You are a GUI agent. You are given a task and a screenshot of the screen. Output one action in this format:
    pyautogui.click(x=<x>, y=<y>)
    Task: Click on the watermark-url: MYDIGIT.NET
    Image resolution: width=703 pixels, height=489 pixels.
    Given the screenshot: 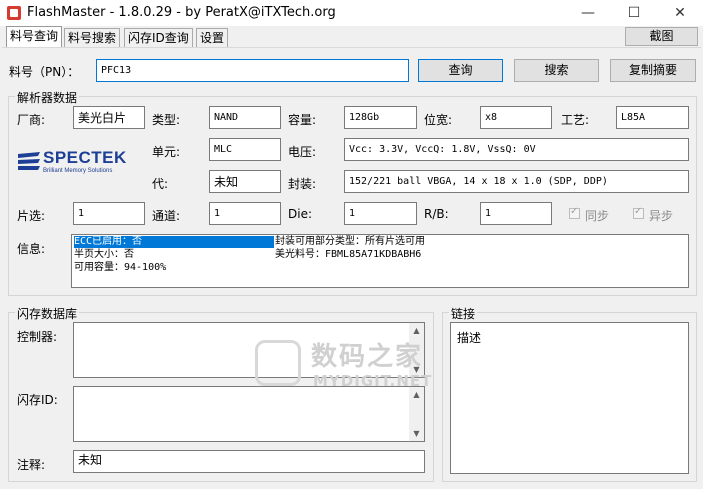 What is the action you would take?
    pyautogui.click(x=373, y=381)
    